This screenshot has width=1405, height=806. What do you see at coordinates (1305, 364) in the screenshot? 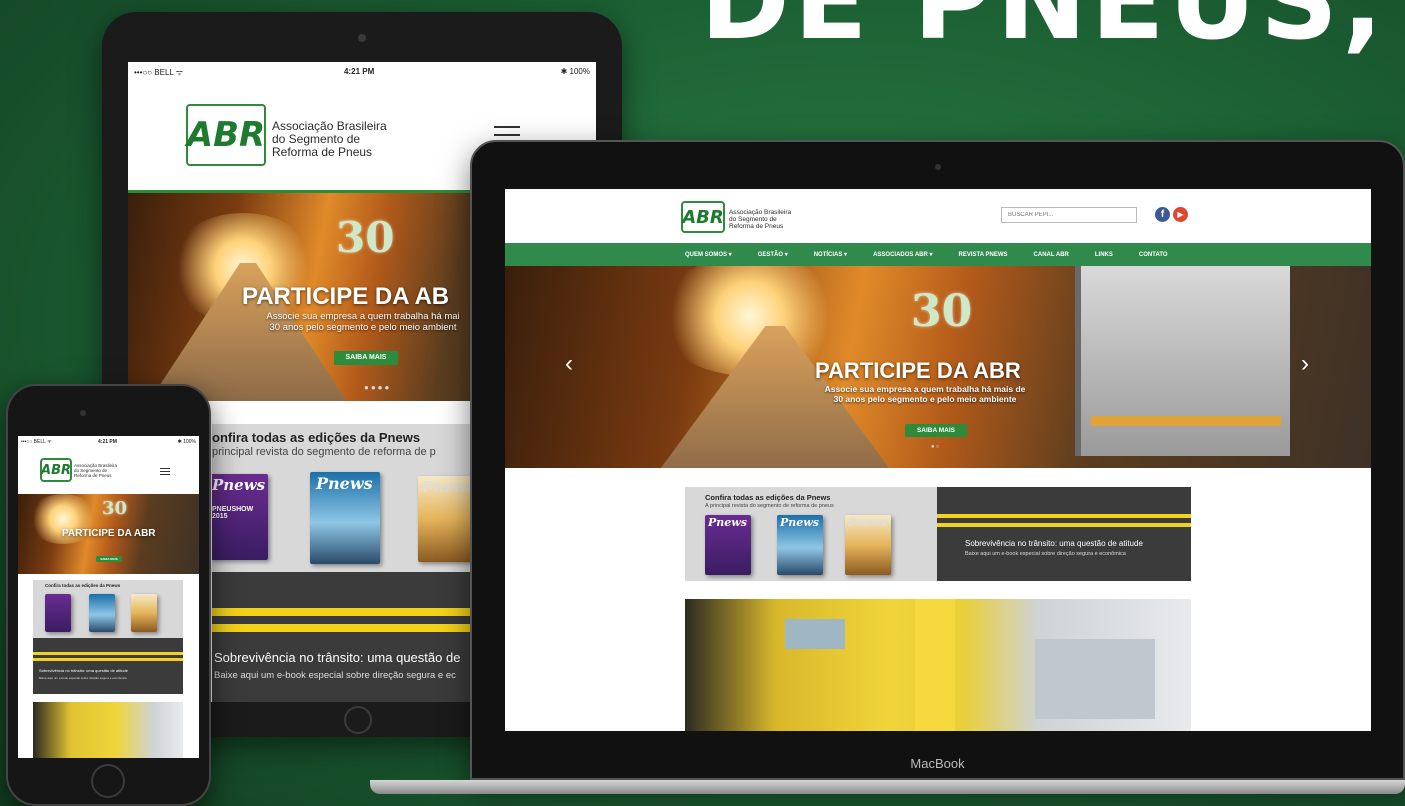
I see `next-arrow-icon: ›` at bounding box center [1305, 364].